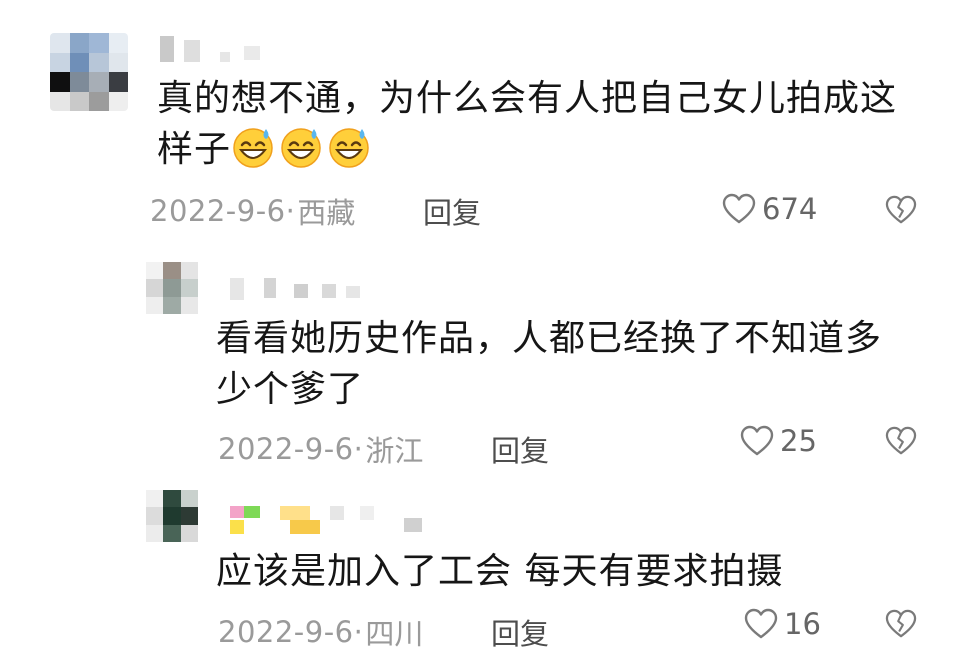 Image resolution: width=960 pixels, height=658 pixels. Describe the element at coordinates (527, 98) in the screenshot. I see `comment-text-line: 真的想不通，为什么会有人把自己女儿拍成这` at that location.